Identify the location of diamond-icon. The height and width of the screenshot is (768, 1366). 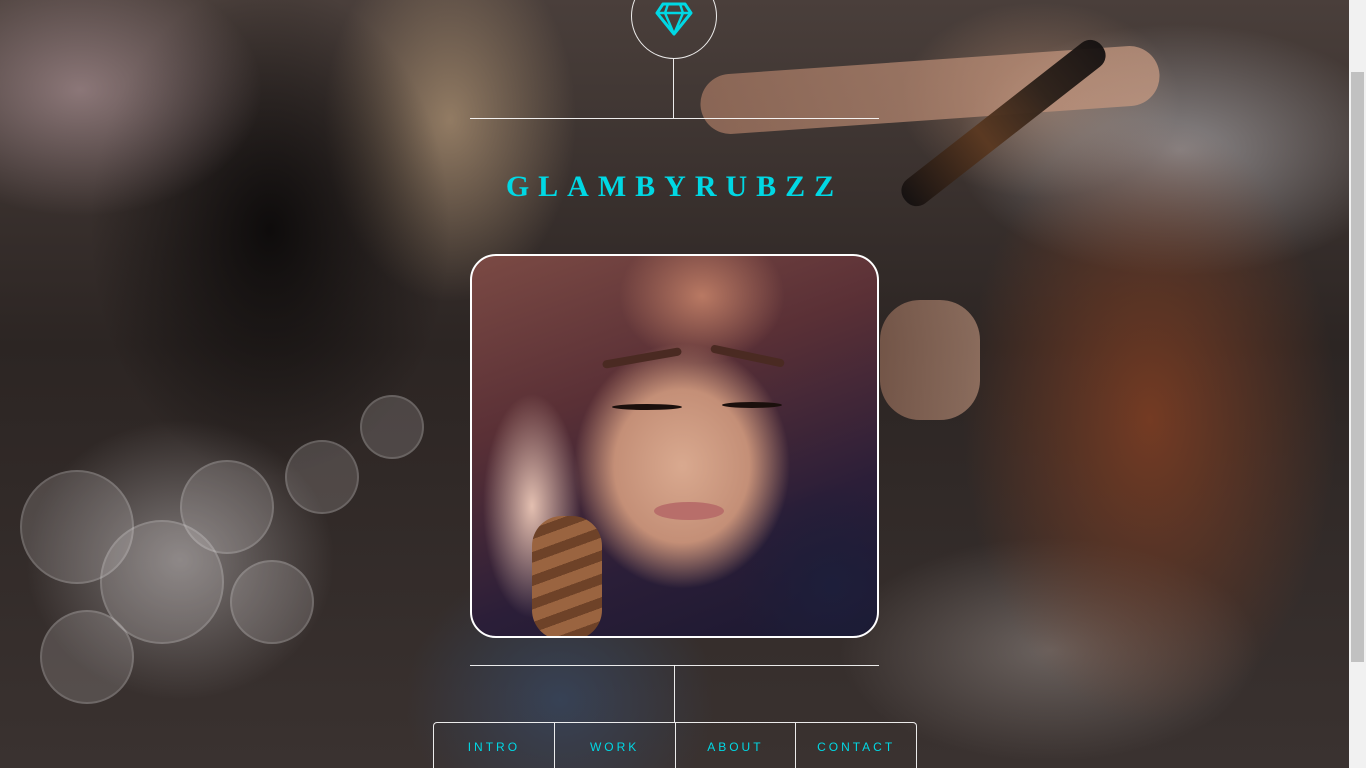
(674, 19).